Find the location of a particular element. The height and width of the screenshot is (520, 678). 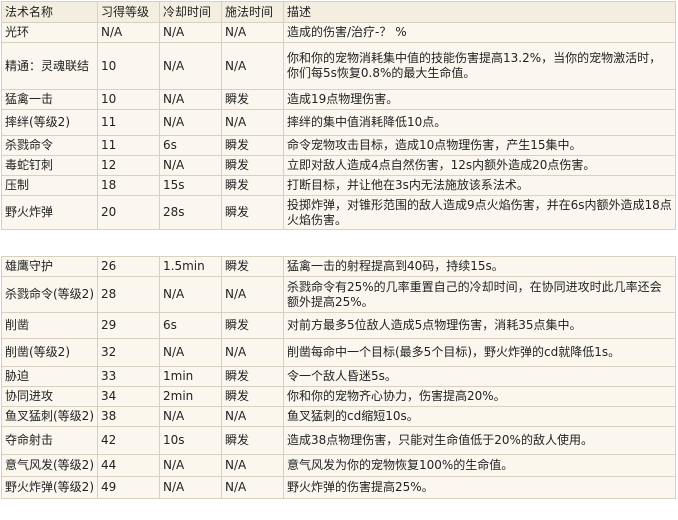

level-cell: 11 is located at coordinates (128, 122).